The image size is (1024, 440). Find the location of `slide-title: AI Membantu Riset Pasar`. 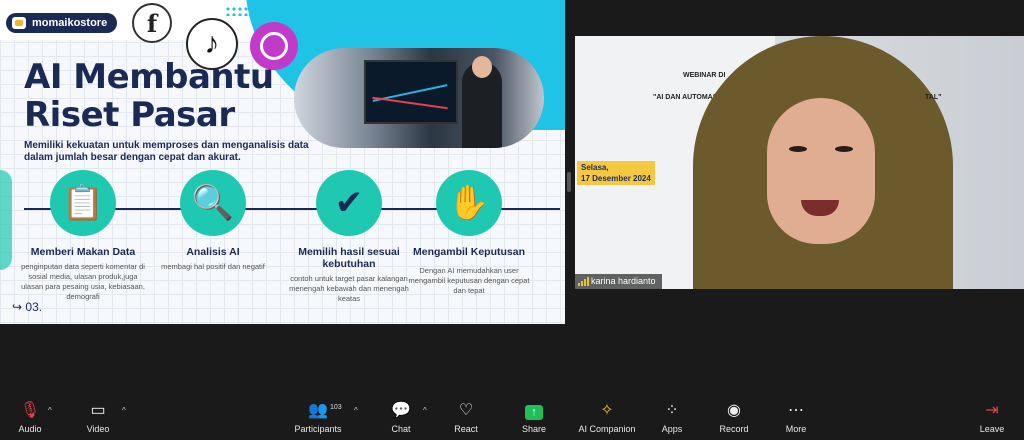

slide-title: AI Membantu Riset Pasar is located at coordinates (149, 96).